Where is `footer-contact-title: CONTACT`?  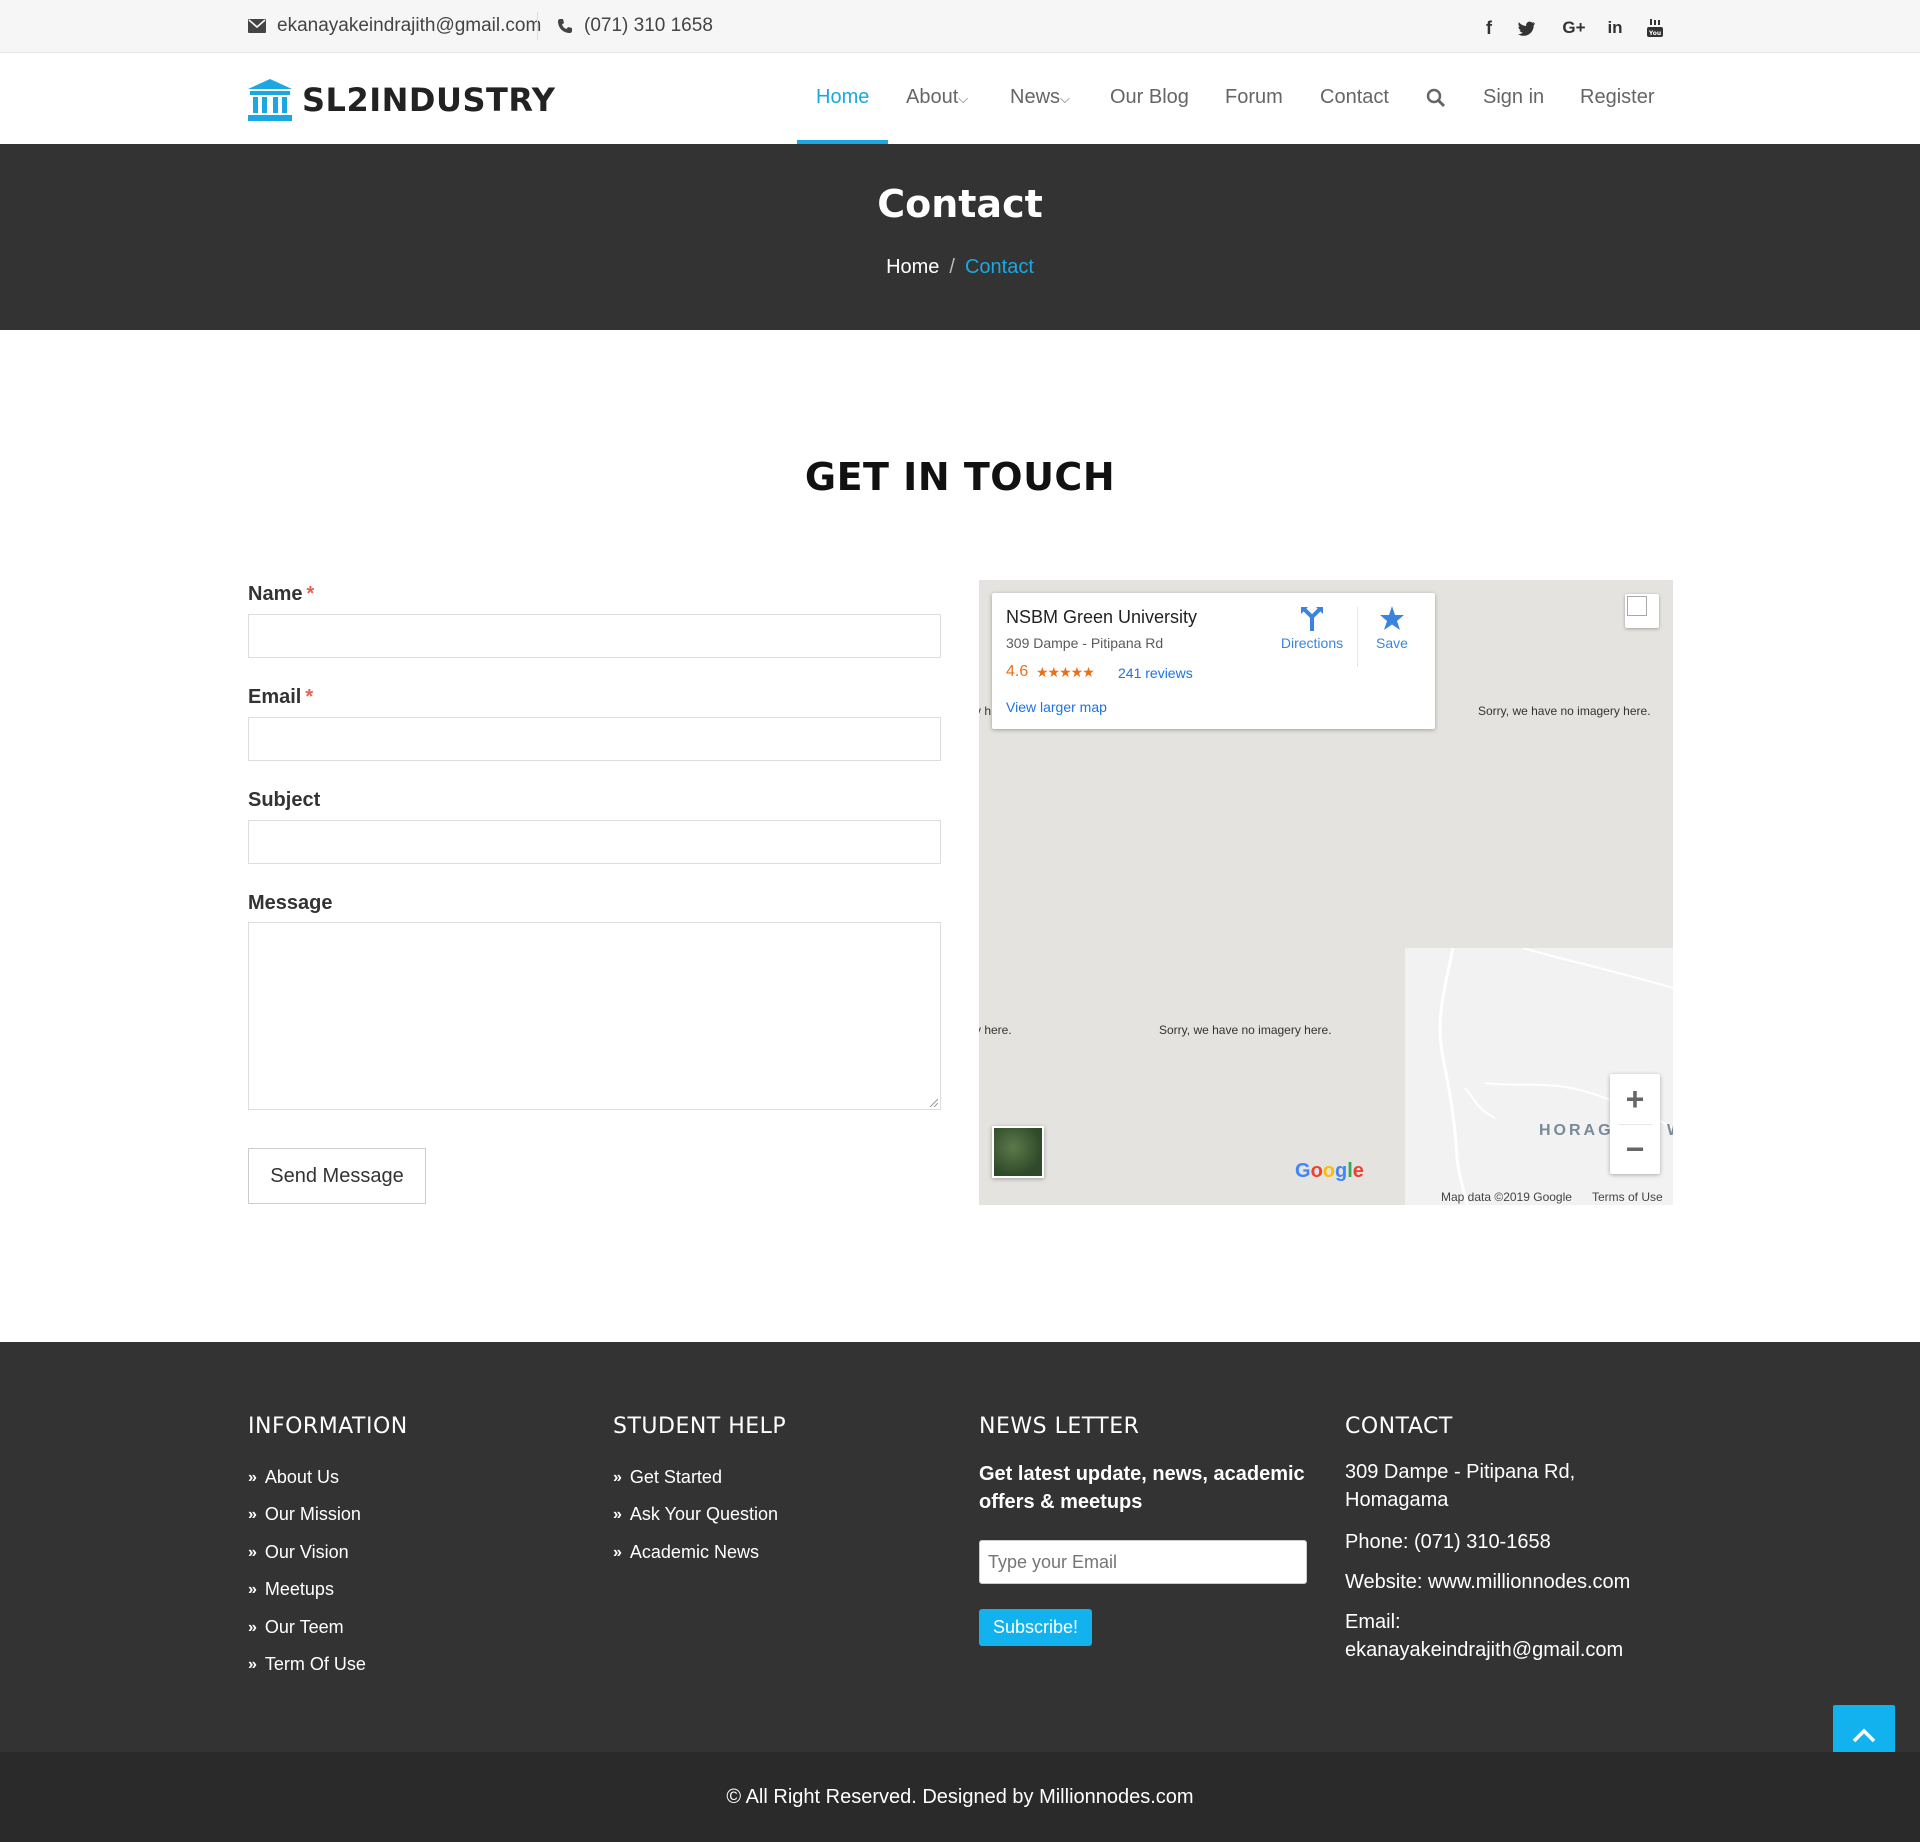 footer-contact-title: CONTACT is located at coordinates (1399, 1426).